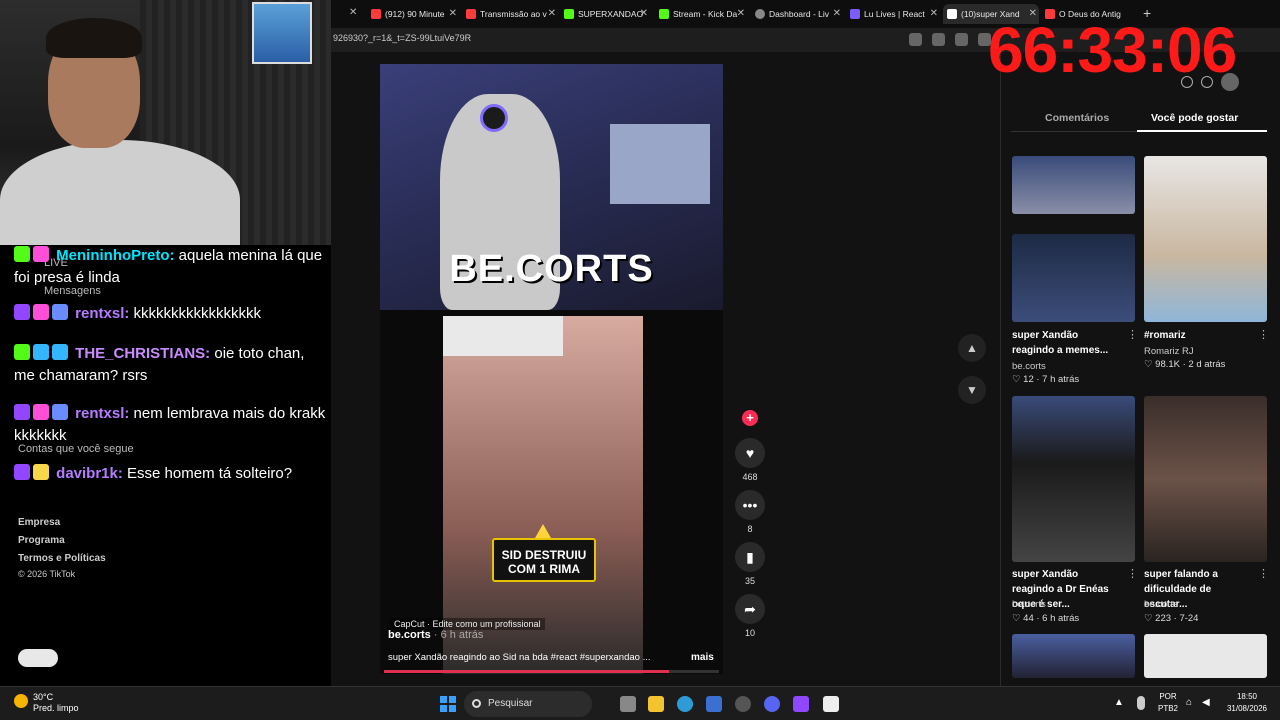 The image size is (1280, 720). I want to click on kick-badge-icon, so click(22, 352).